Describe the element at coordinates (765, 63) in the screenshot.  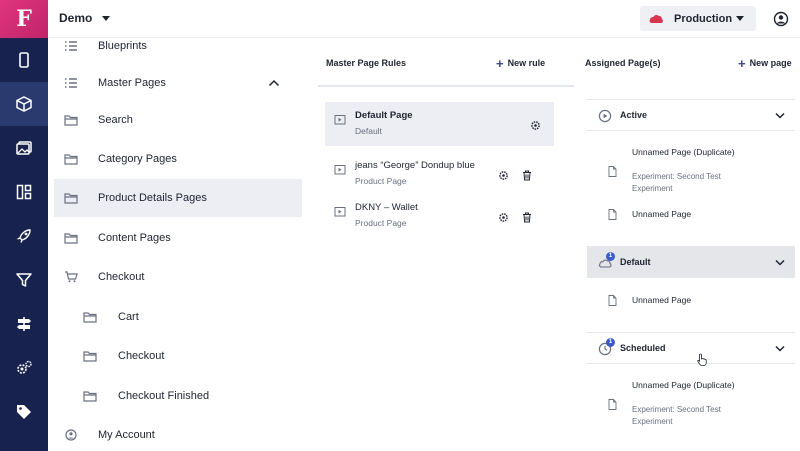
I see `new-page-button: + New page` at that location.